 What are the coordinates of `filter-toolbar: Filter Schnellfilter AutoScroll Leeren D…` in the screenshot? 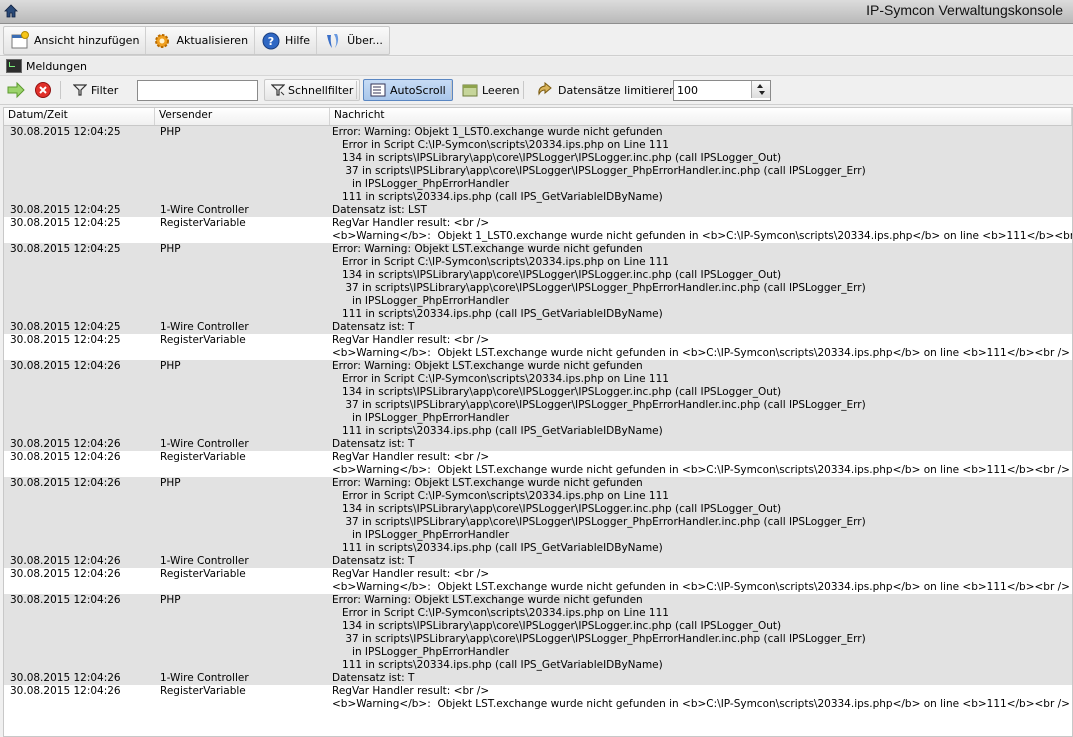 It's located at (536, 90).